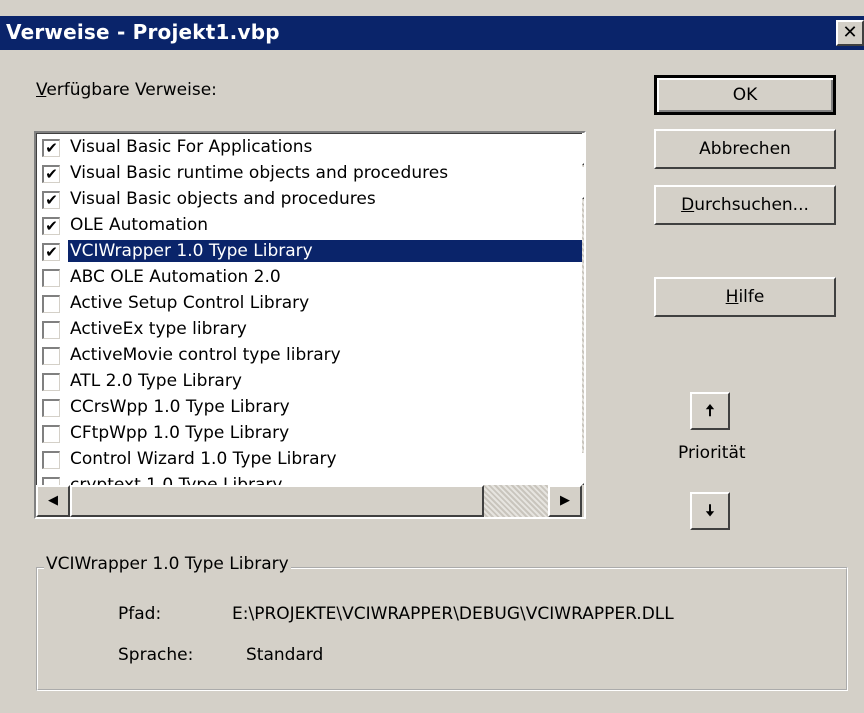  I want to click on ok-button: OK, so click(745, 95).